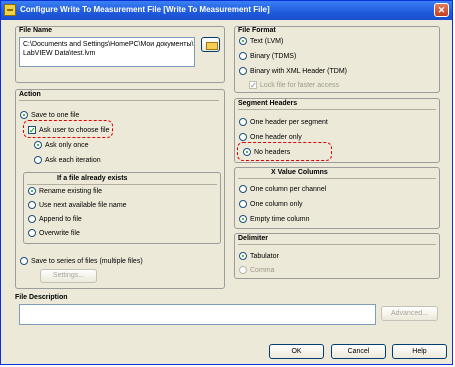 This screenshot has width=455, height=367. I want to click on delimiter-title: Delimiter, so click(253, 238).